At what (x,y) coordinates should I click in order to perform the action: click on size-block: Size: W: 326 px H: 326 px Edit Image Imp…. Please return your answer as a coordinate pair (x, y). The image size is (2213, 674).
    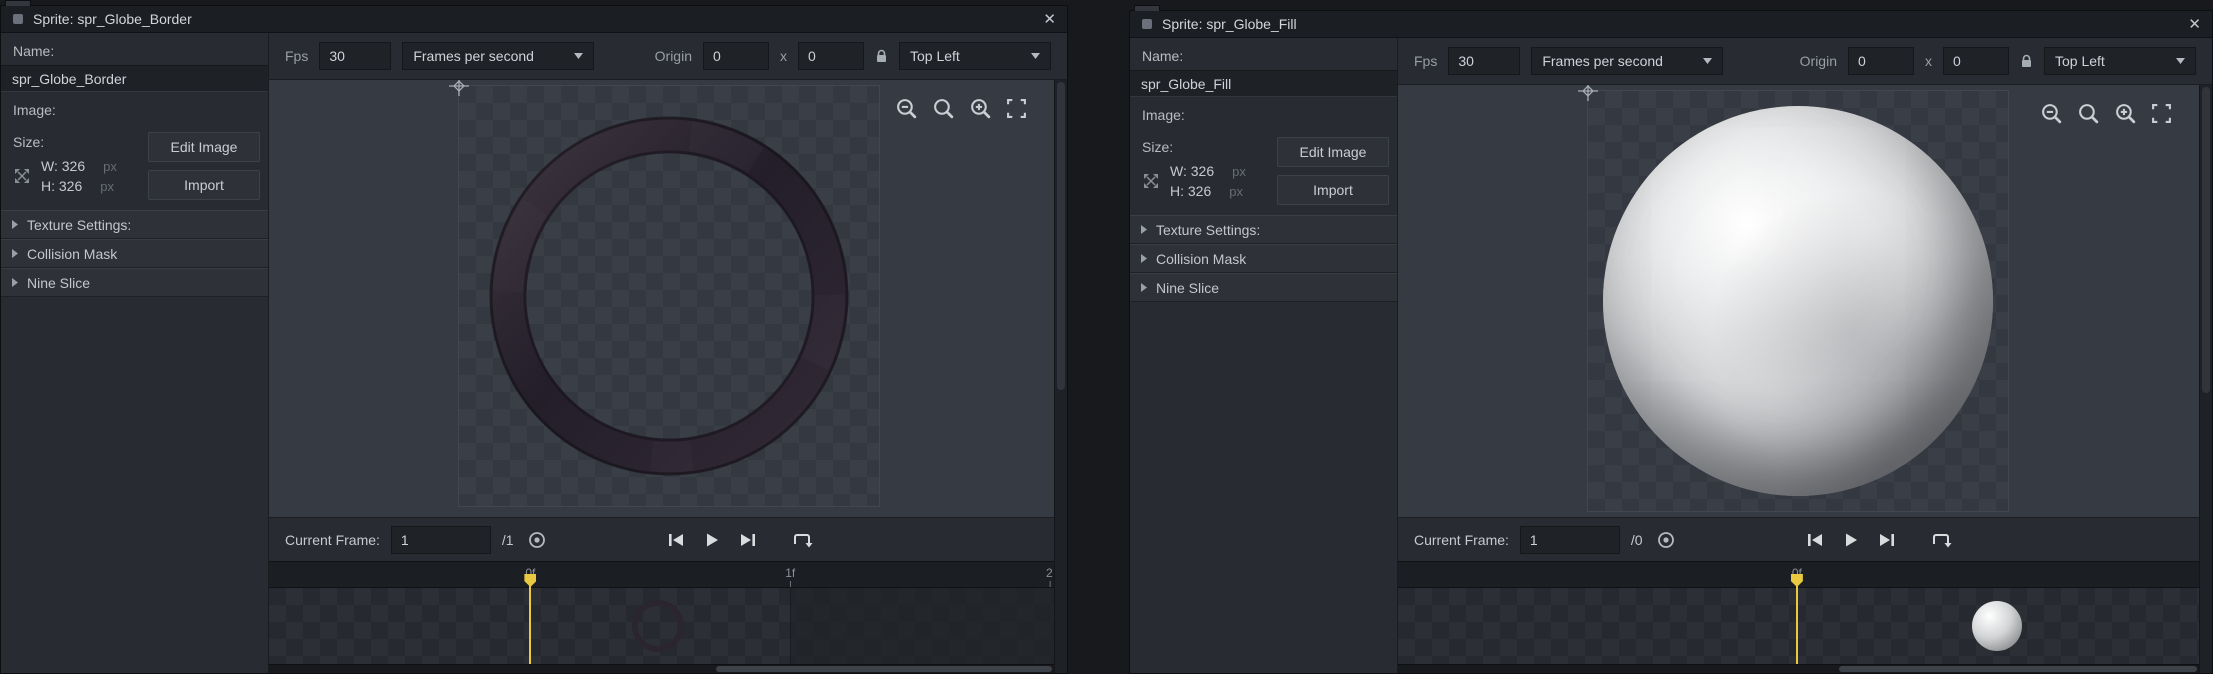
    Looking at the image, I should click on (134, 167).